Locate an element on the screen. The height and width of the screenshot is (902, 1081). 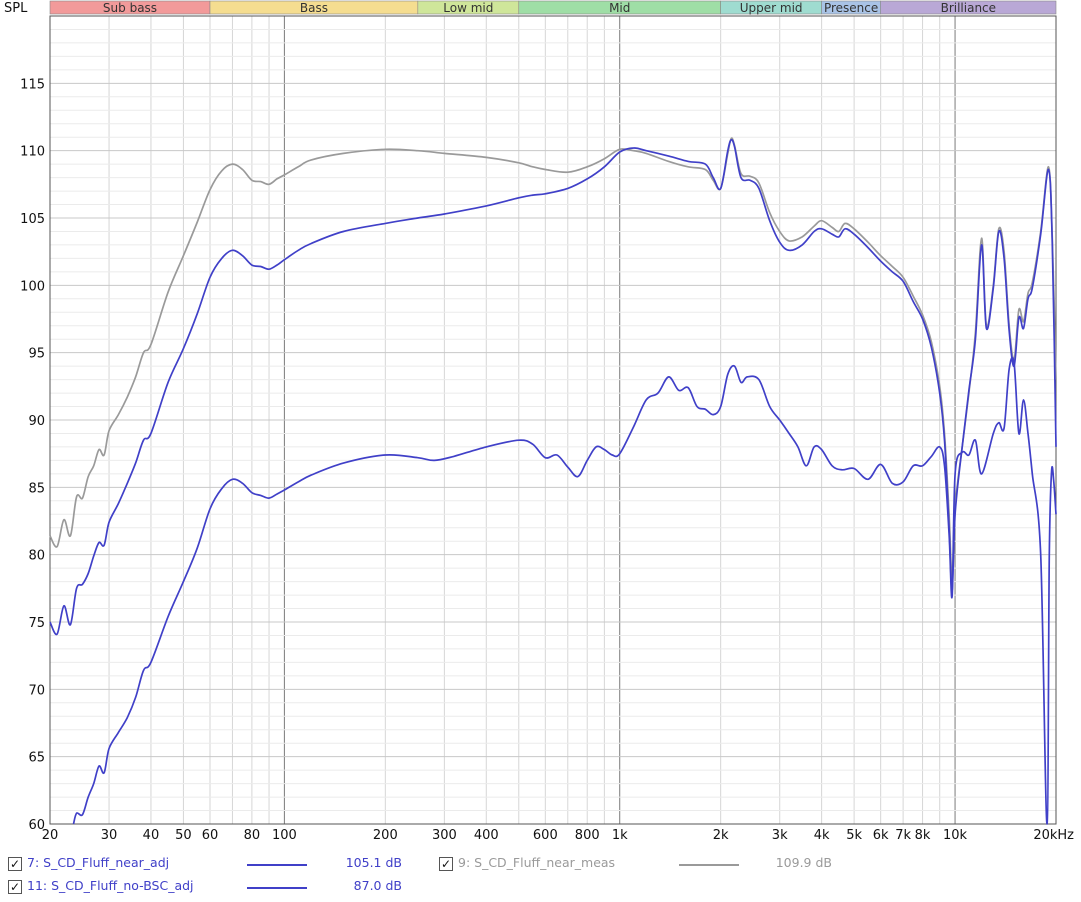
x-tick-label: 50 is located at coordinates (183, 835).